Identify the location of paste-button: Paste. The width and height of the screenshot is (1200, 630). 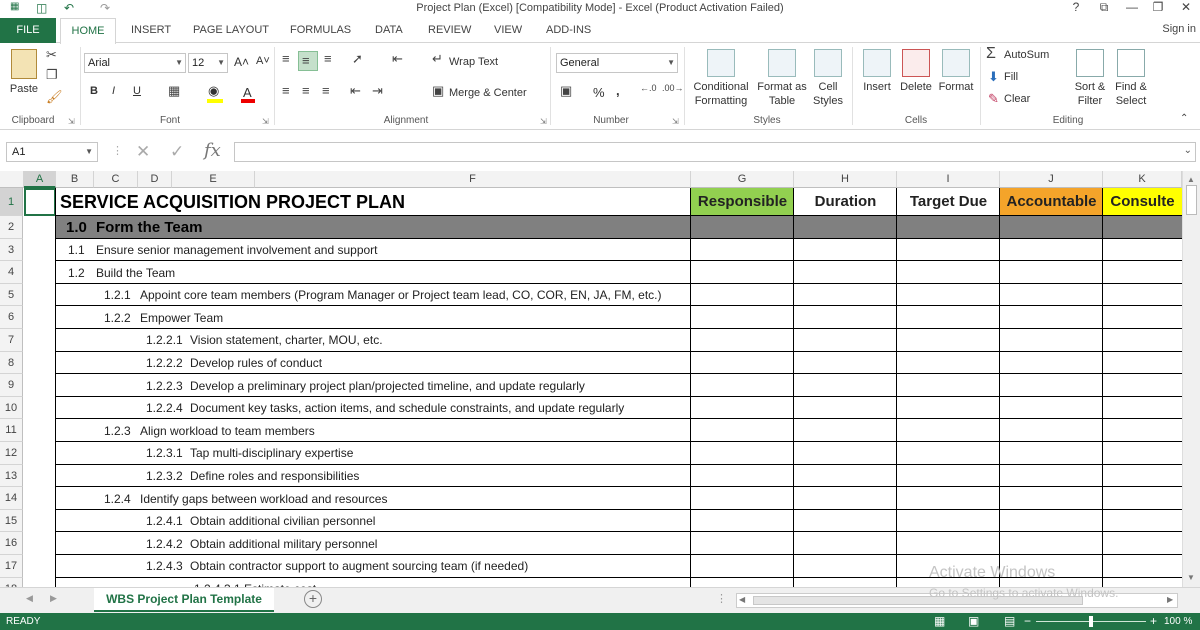
(24, 72).